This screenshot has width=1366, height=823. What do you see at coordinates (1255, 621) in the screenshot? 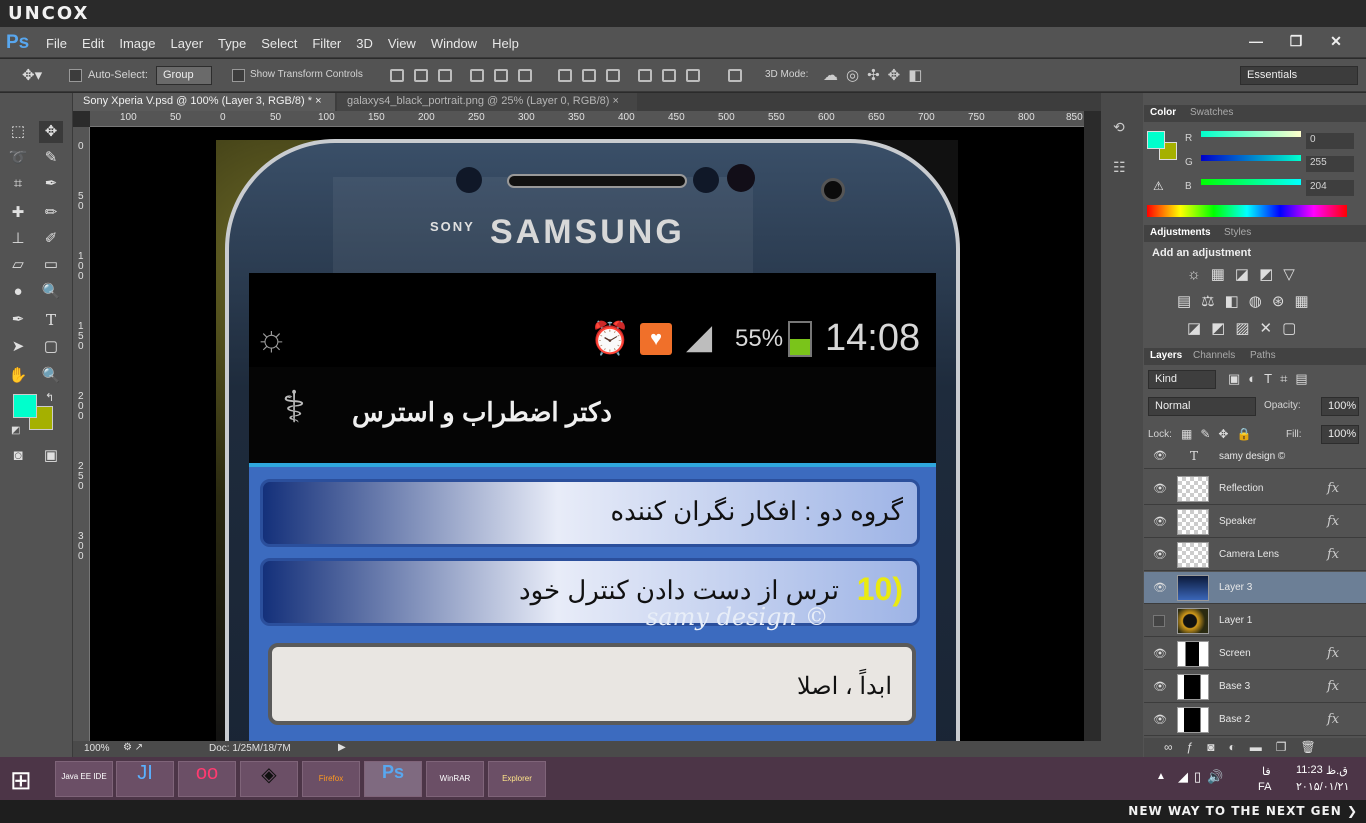
I see `layer-row-layer-1: Layer 1` at bounding box center [1255, 621].